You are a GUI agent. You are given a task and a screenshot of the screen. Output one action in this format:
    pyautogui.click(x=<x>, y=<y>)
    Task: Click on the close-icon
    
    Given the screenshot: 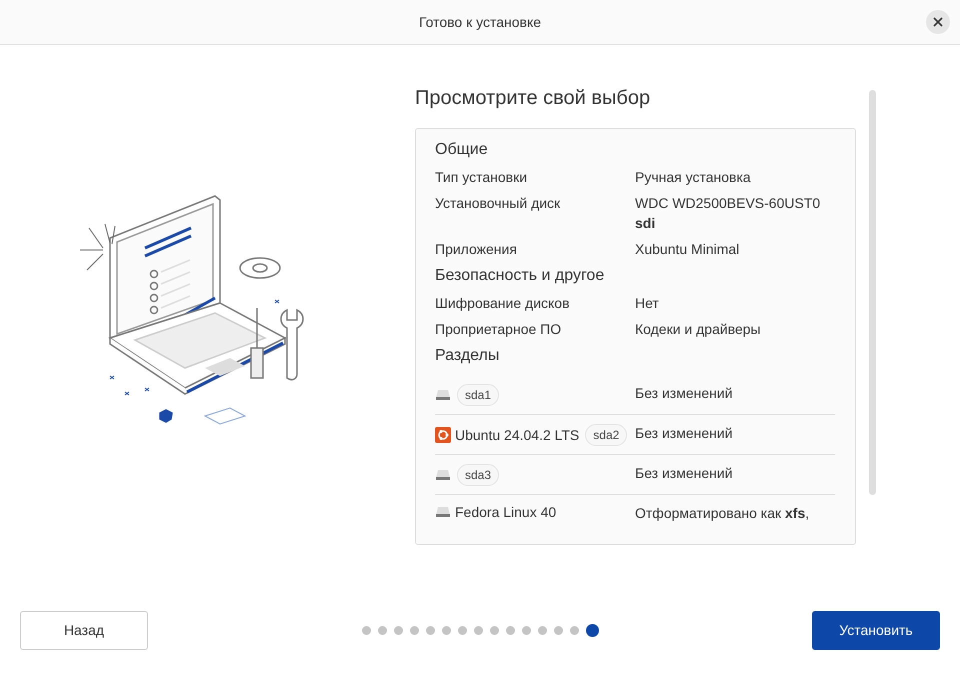 What is the action you would take?
    pyautogui.click(x=938, y=22)
    